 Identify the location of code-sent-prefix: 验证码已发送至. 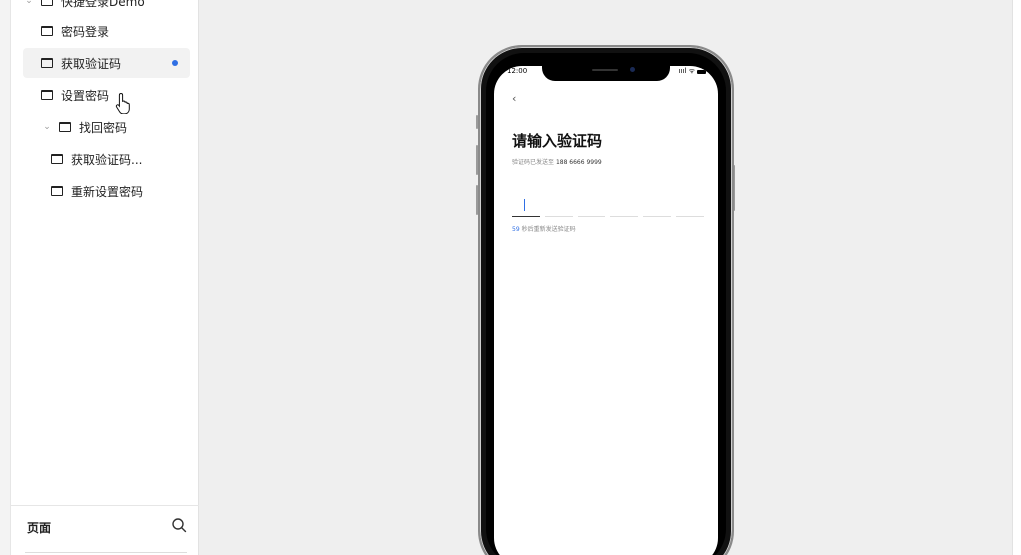
(533, 162).